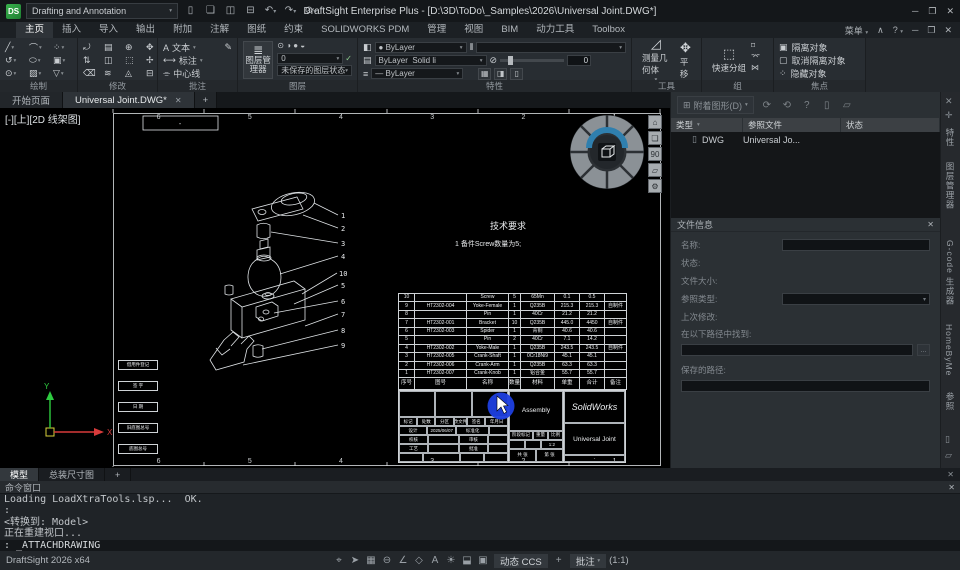  Describe the element at coordinates (655, 186) in the screenshot. I see `wheel-settings-button: ⚙` at that location.